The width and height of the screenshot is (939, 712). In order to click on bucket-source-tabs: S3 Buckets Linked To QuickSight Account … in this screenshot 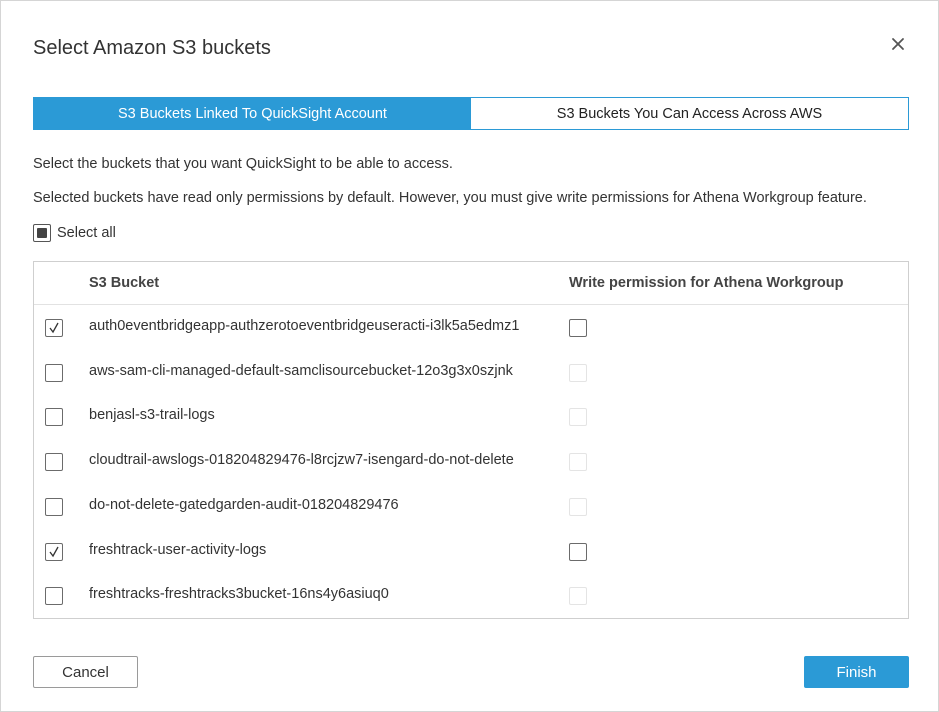, I will do `click(471, 113)`.